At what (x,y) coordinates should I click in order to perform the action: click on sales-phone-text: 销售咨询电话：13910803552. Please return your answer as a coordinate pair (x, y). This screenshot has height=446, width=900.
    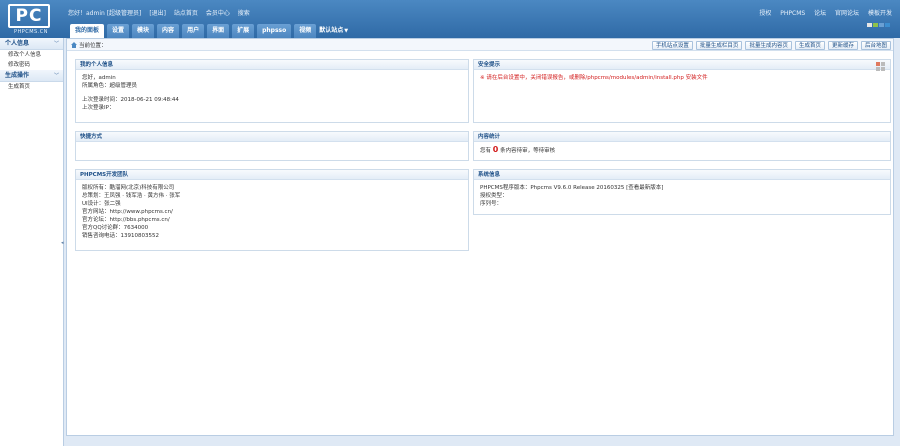
    Looking at the image, I should click on (120, 236).